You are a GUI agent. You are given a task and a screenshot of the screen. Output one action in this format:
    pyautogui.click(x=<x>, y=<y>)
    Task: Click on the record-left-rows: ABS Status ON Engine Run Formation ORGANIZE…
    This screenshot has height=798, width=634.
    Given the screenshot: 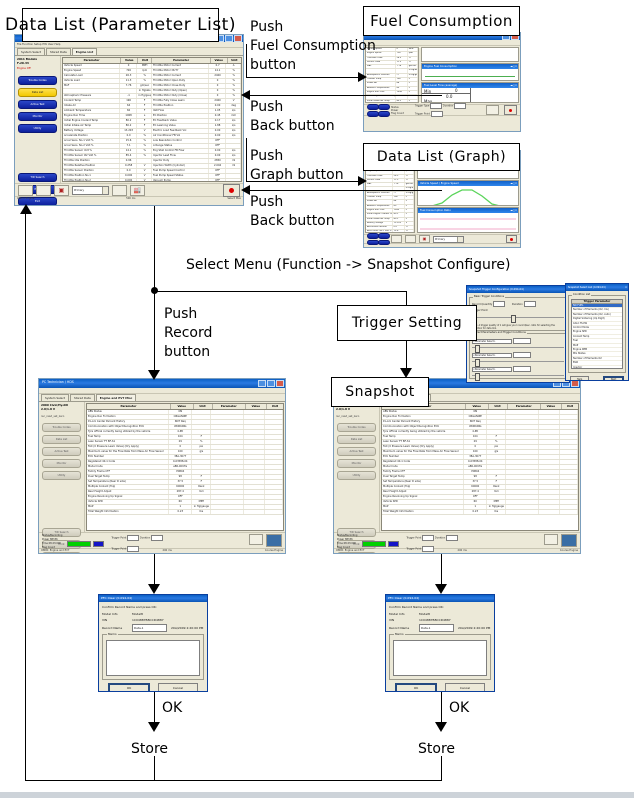 What is the action you would take?
    pyautogui.click(x=185, y=462)
    